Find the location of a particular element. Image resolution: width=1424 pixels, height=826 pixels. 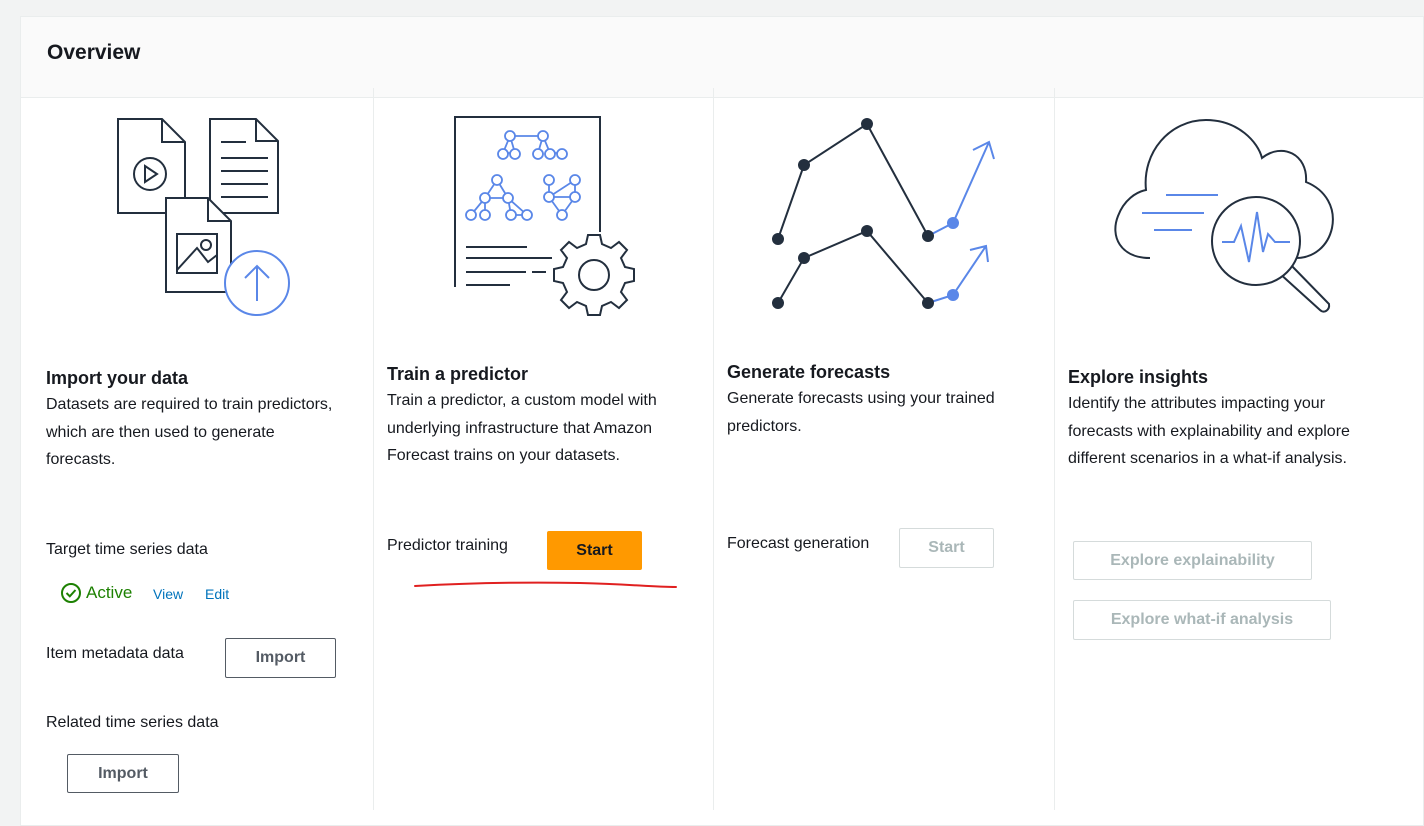

status-badge: Active is located at coordinates (96, 593).